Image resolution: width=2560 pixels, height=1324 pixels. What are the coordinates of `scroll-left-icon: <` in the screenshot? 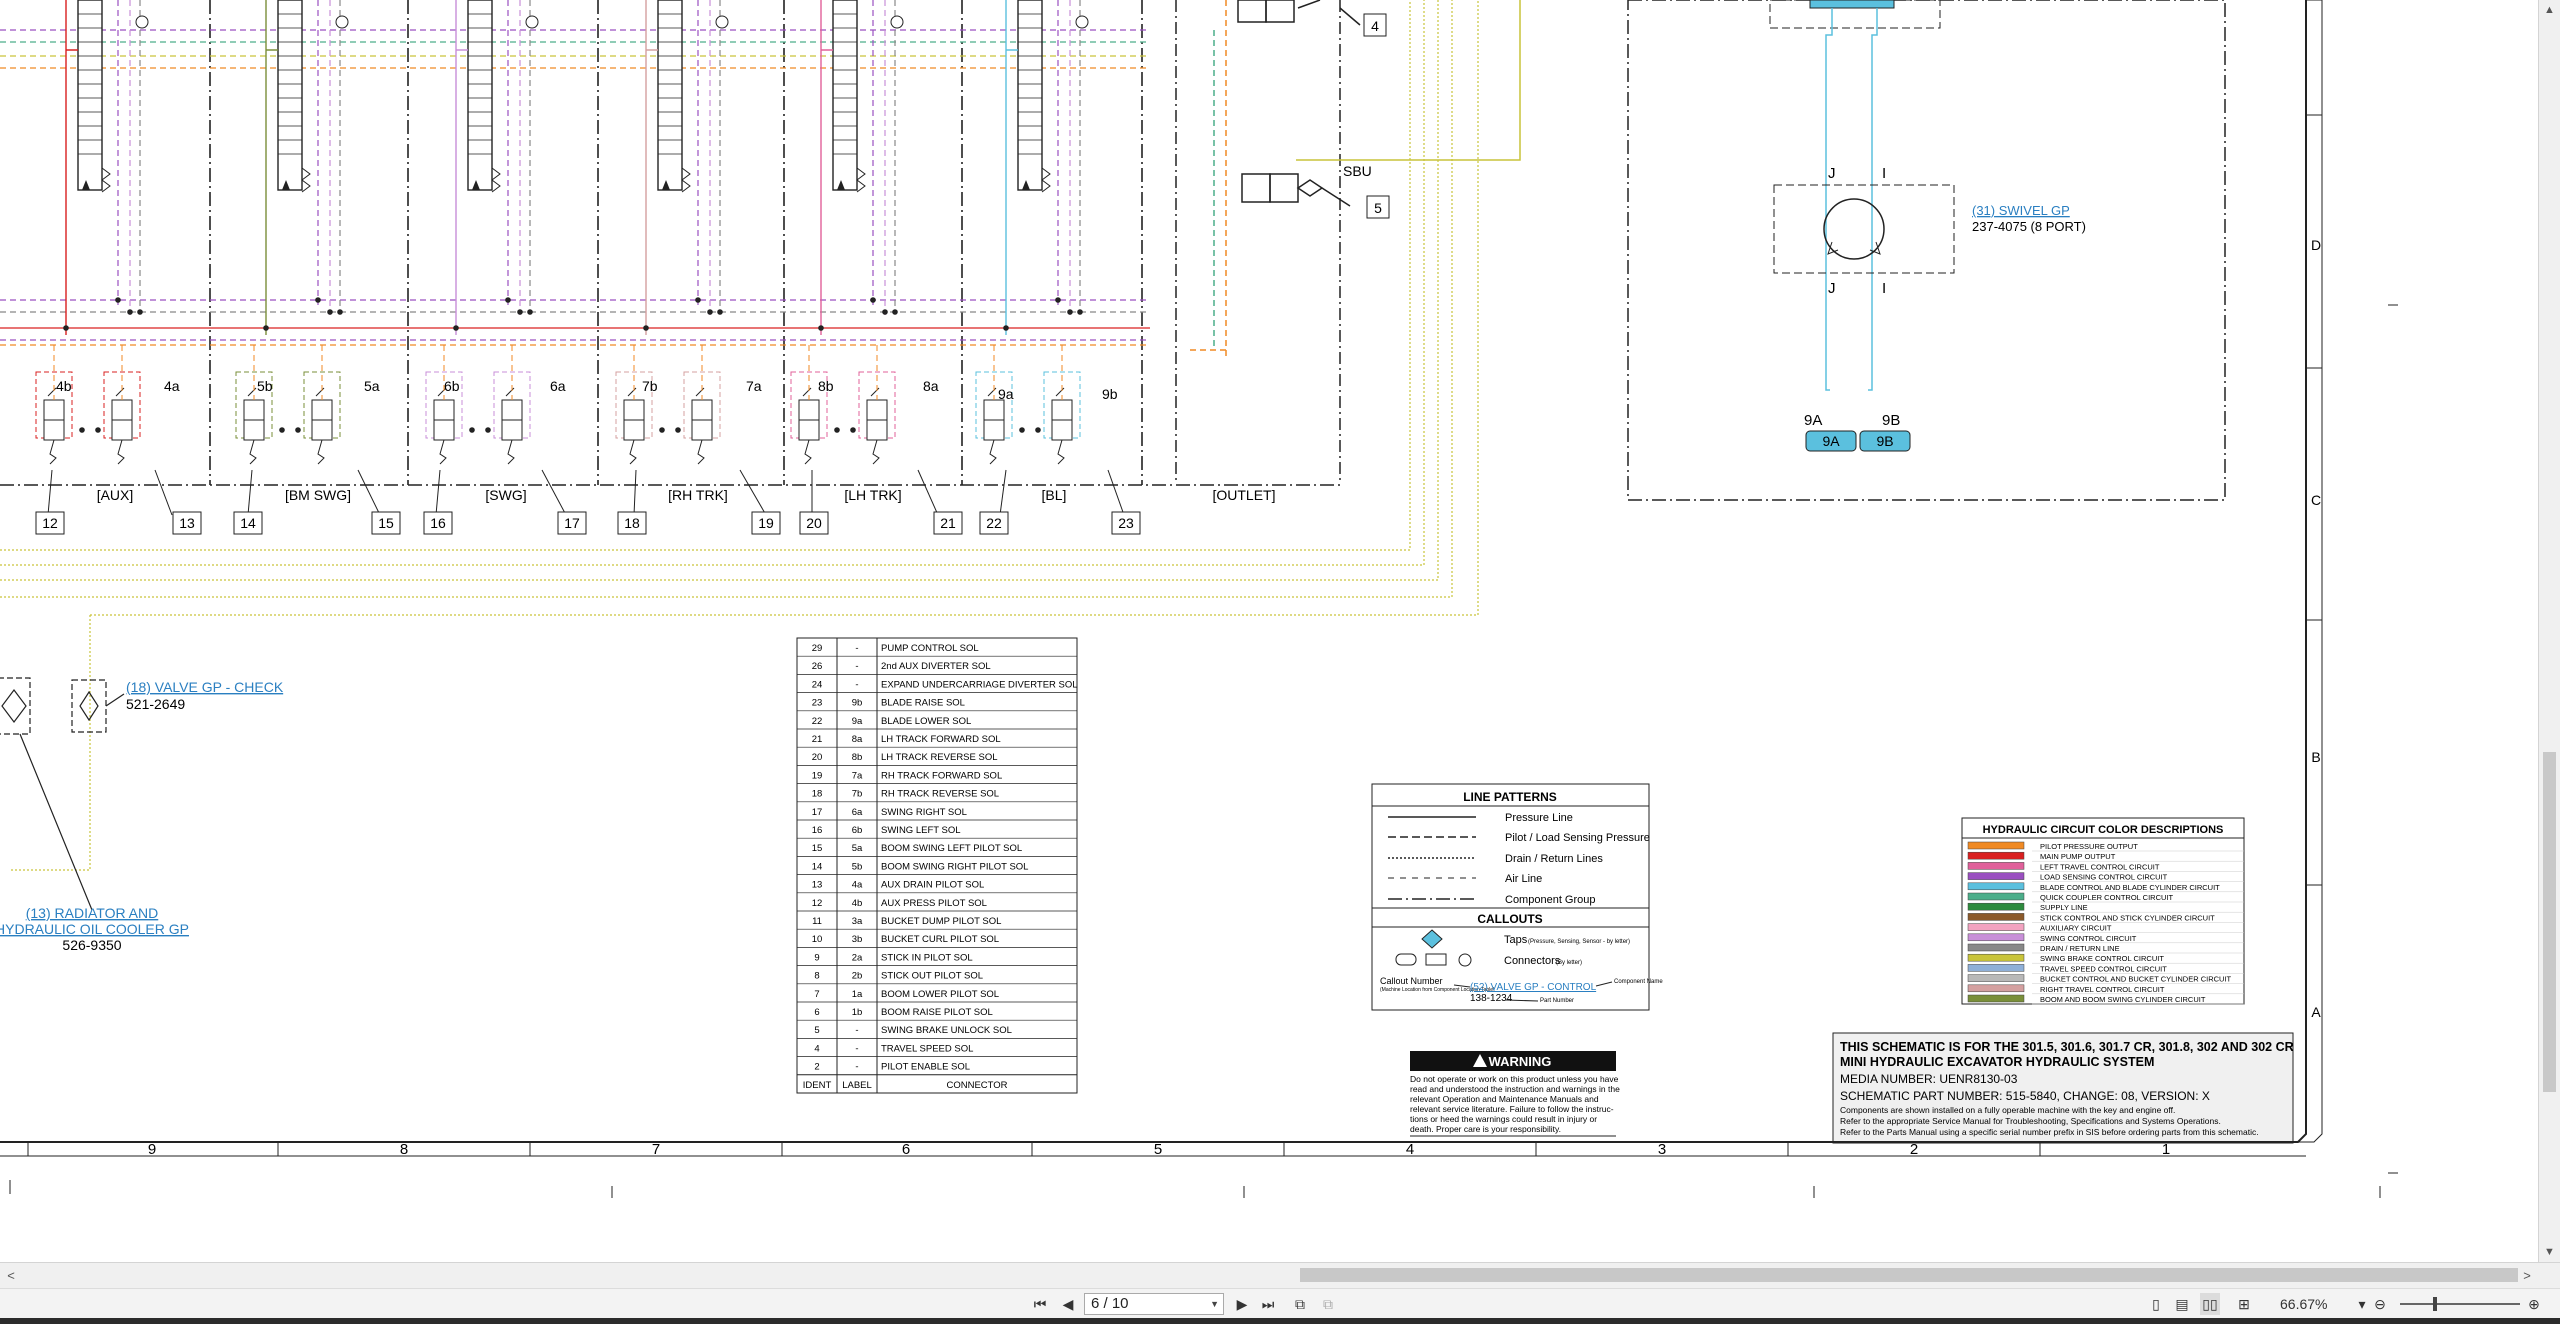 It's located at (11, 1275).